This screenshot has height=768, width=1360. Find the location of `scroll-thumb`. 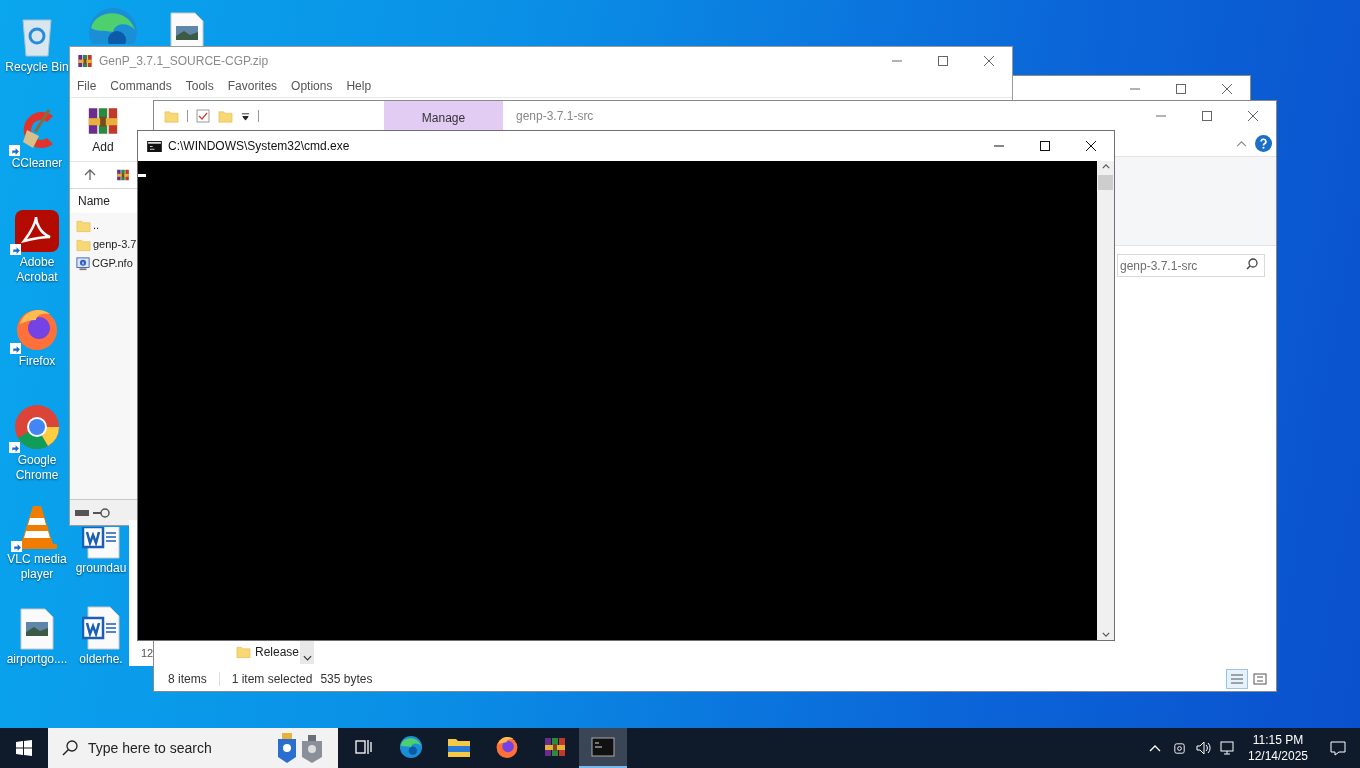

scroll-thumb is located at coordinates (1105, 182).